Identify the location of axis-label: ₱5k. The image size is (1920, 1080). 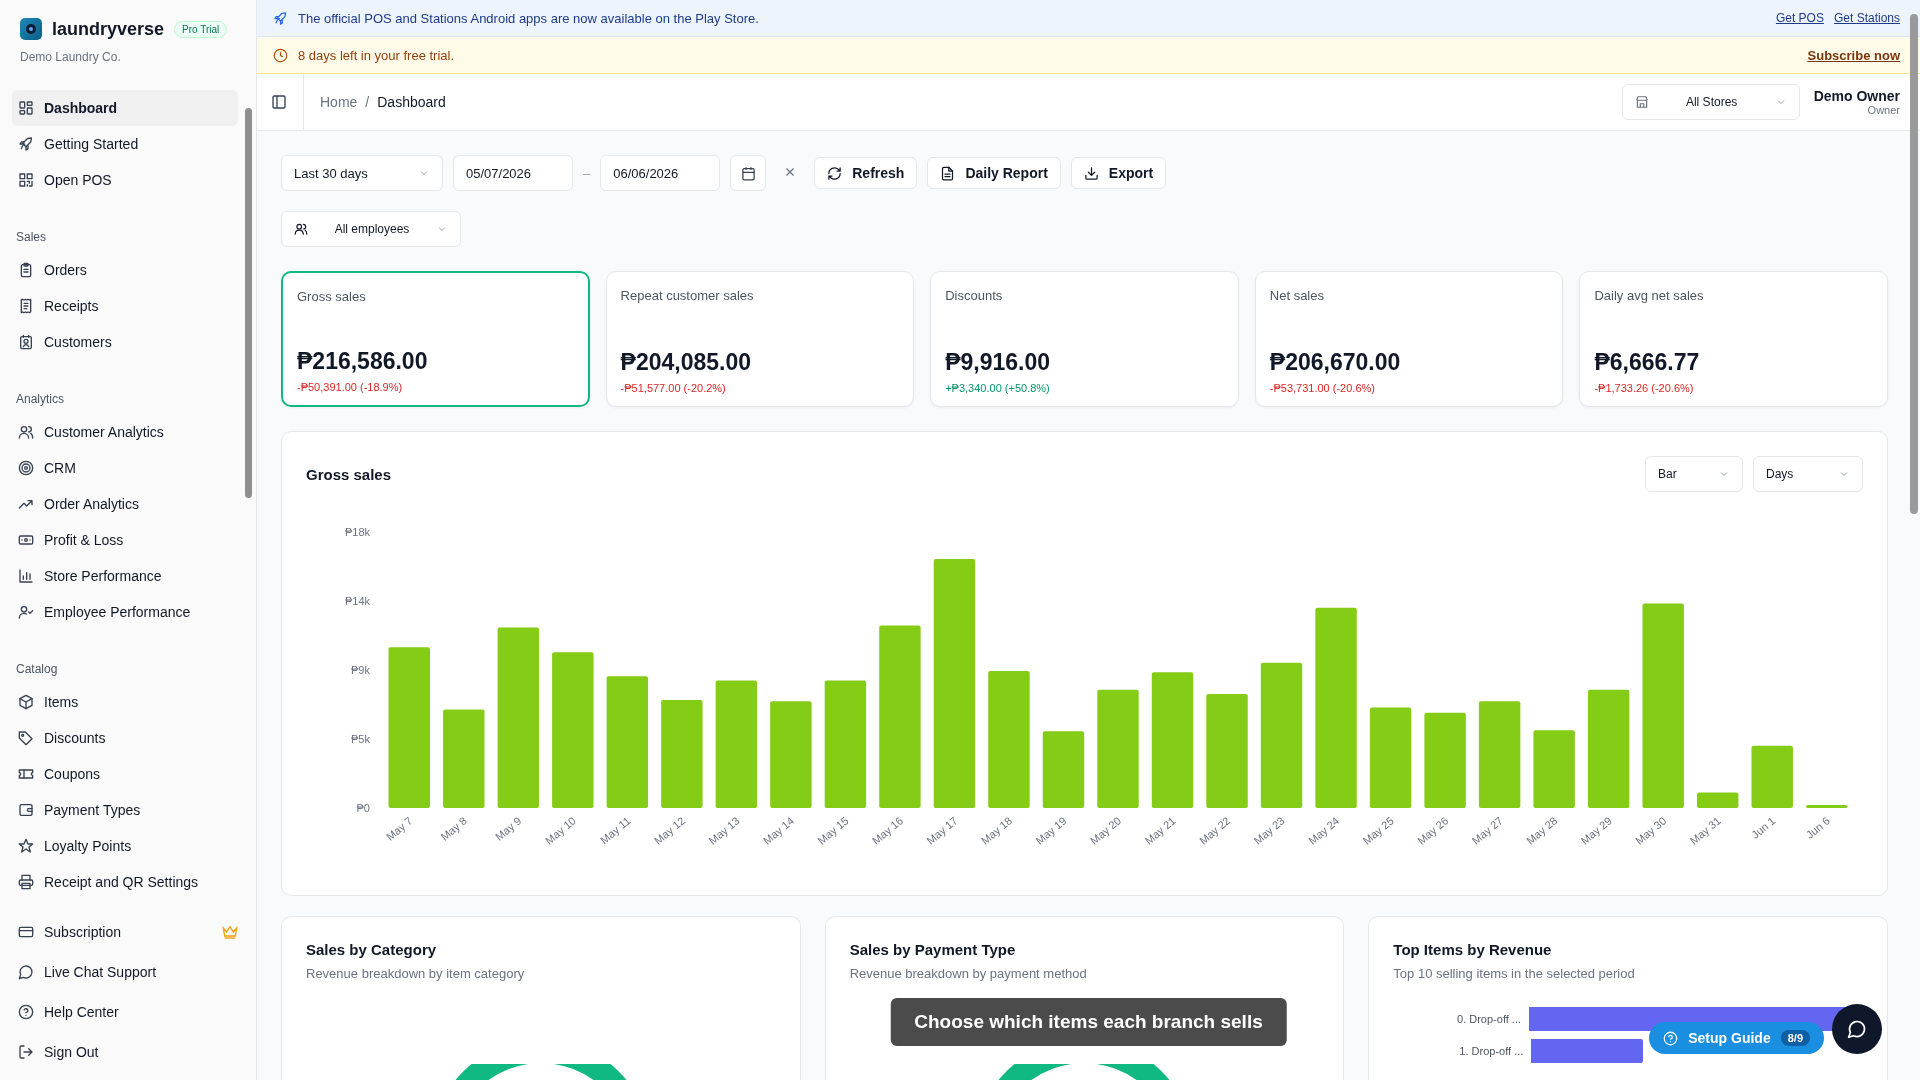
(360, 739).